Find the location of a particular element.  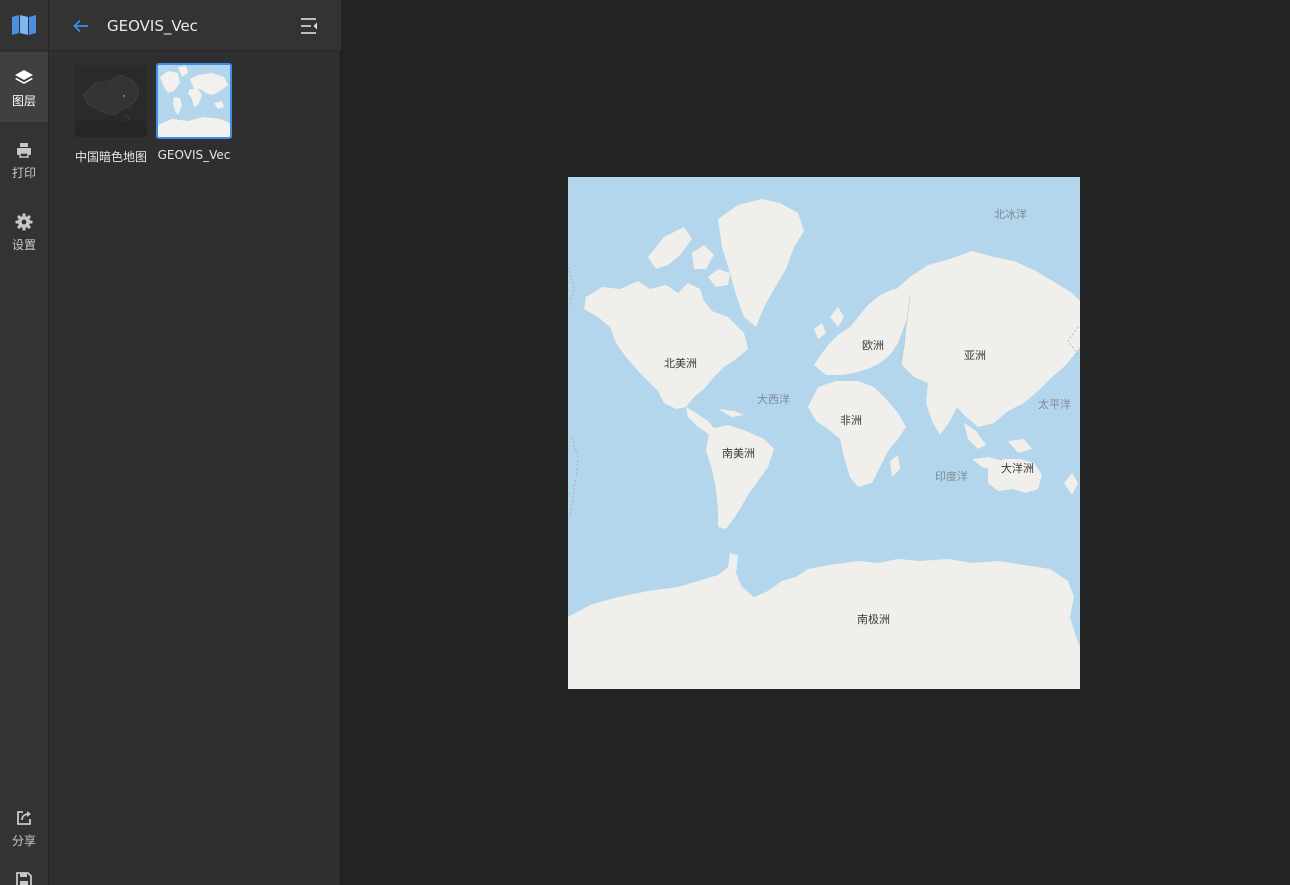

map-label-north-america: 北美洲 is located at coordinates (680, 363).